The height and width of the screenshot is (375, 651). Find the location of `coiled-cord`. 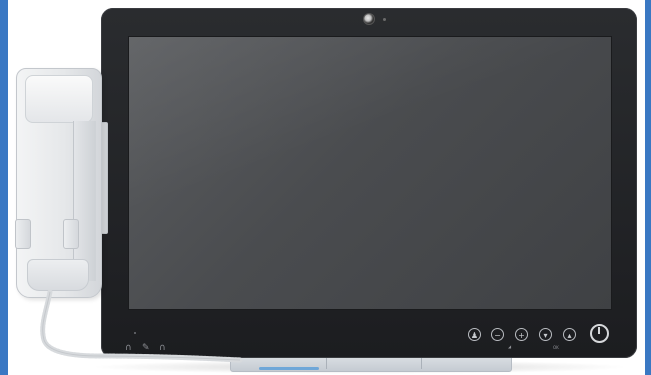

coiled-cord is located at coordinates (141, 326).